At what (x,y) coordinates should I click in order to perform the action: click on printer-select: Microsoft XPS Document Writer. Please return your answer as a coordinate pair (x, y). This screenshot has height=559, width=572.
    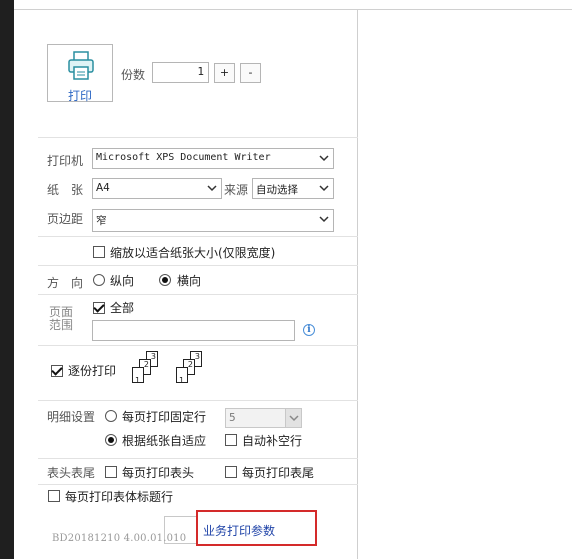
    Looking at the image, I should click on (213, 158).